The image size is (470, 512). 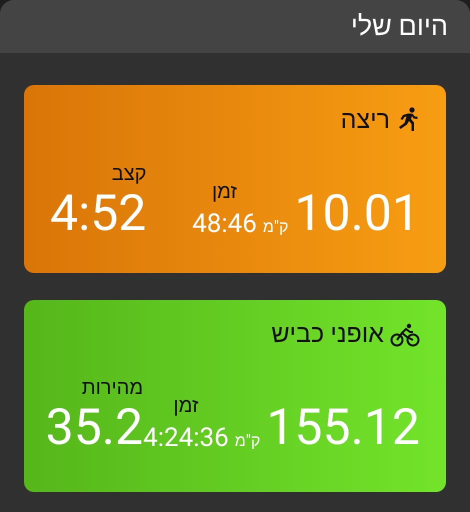 I want to click on bicycle-icon, so click(x=405, y=334).